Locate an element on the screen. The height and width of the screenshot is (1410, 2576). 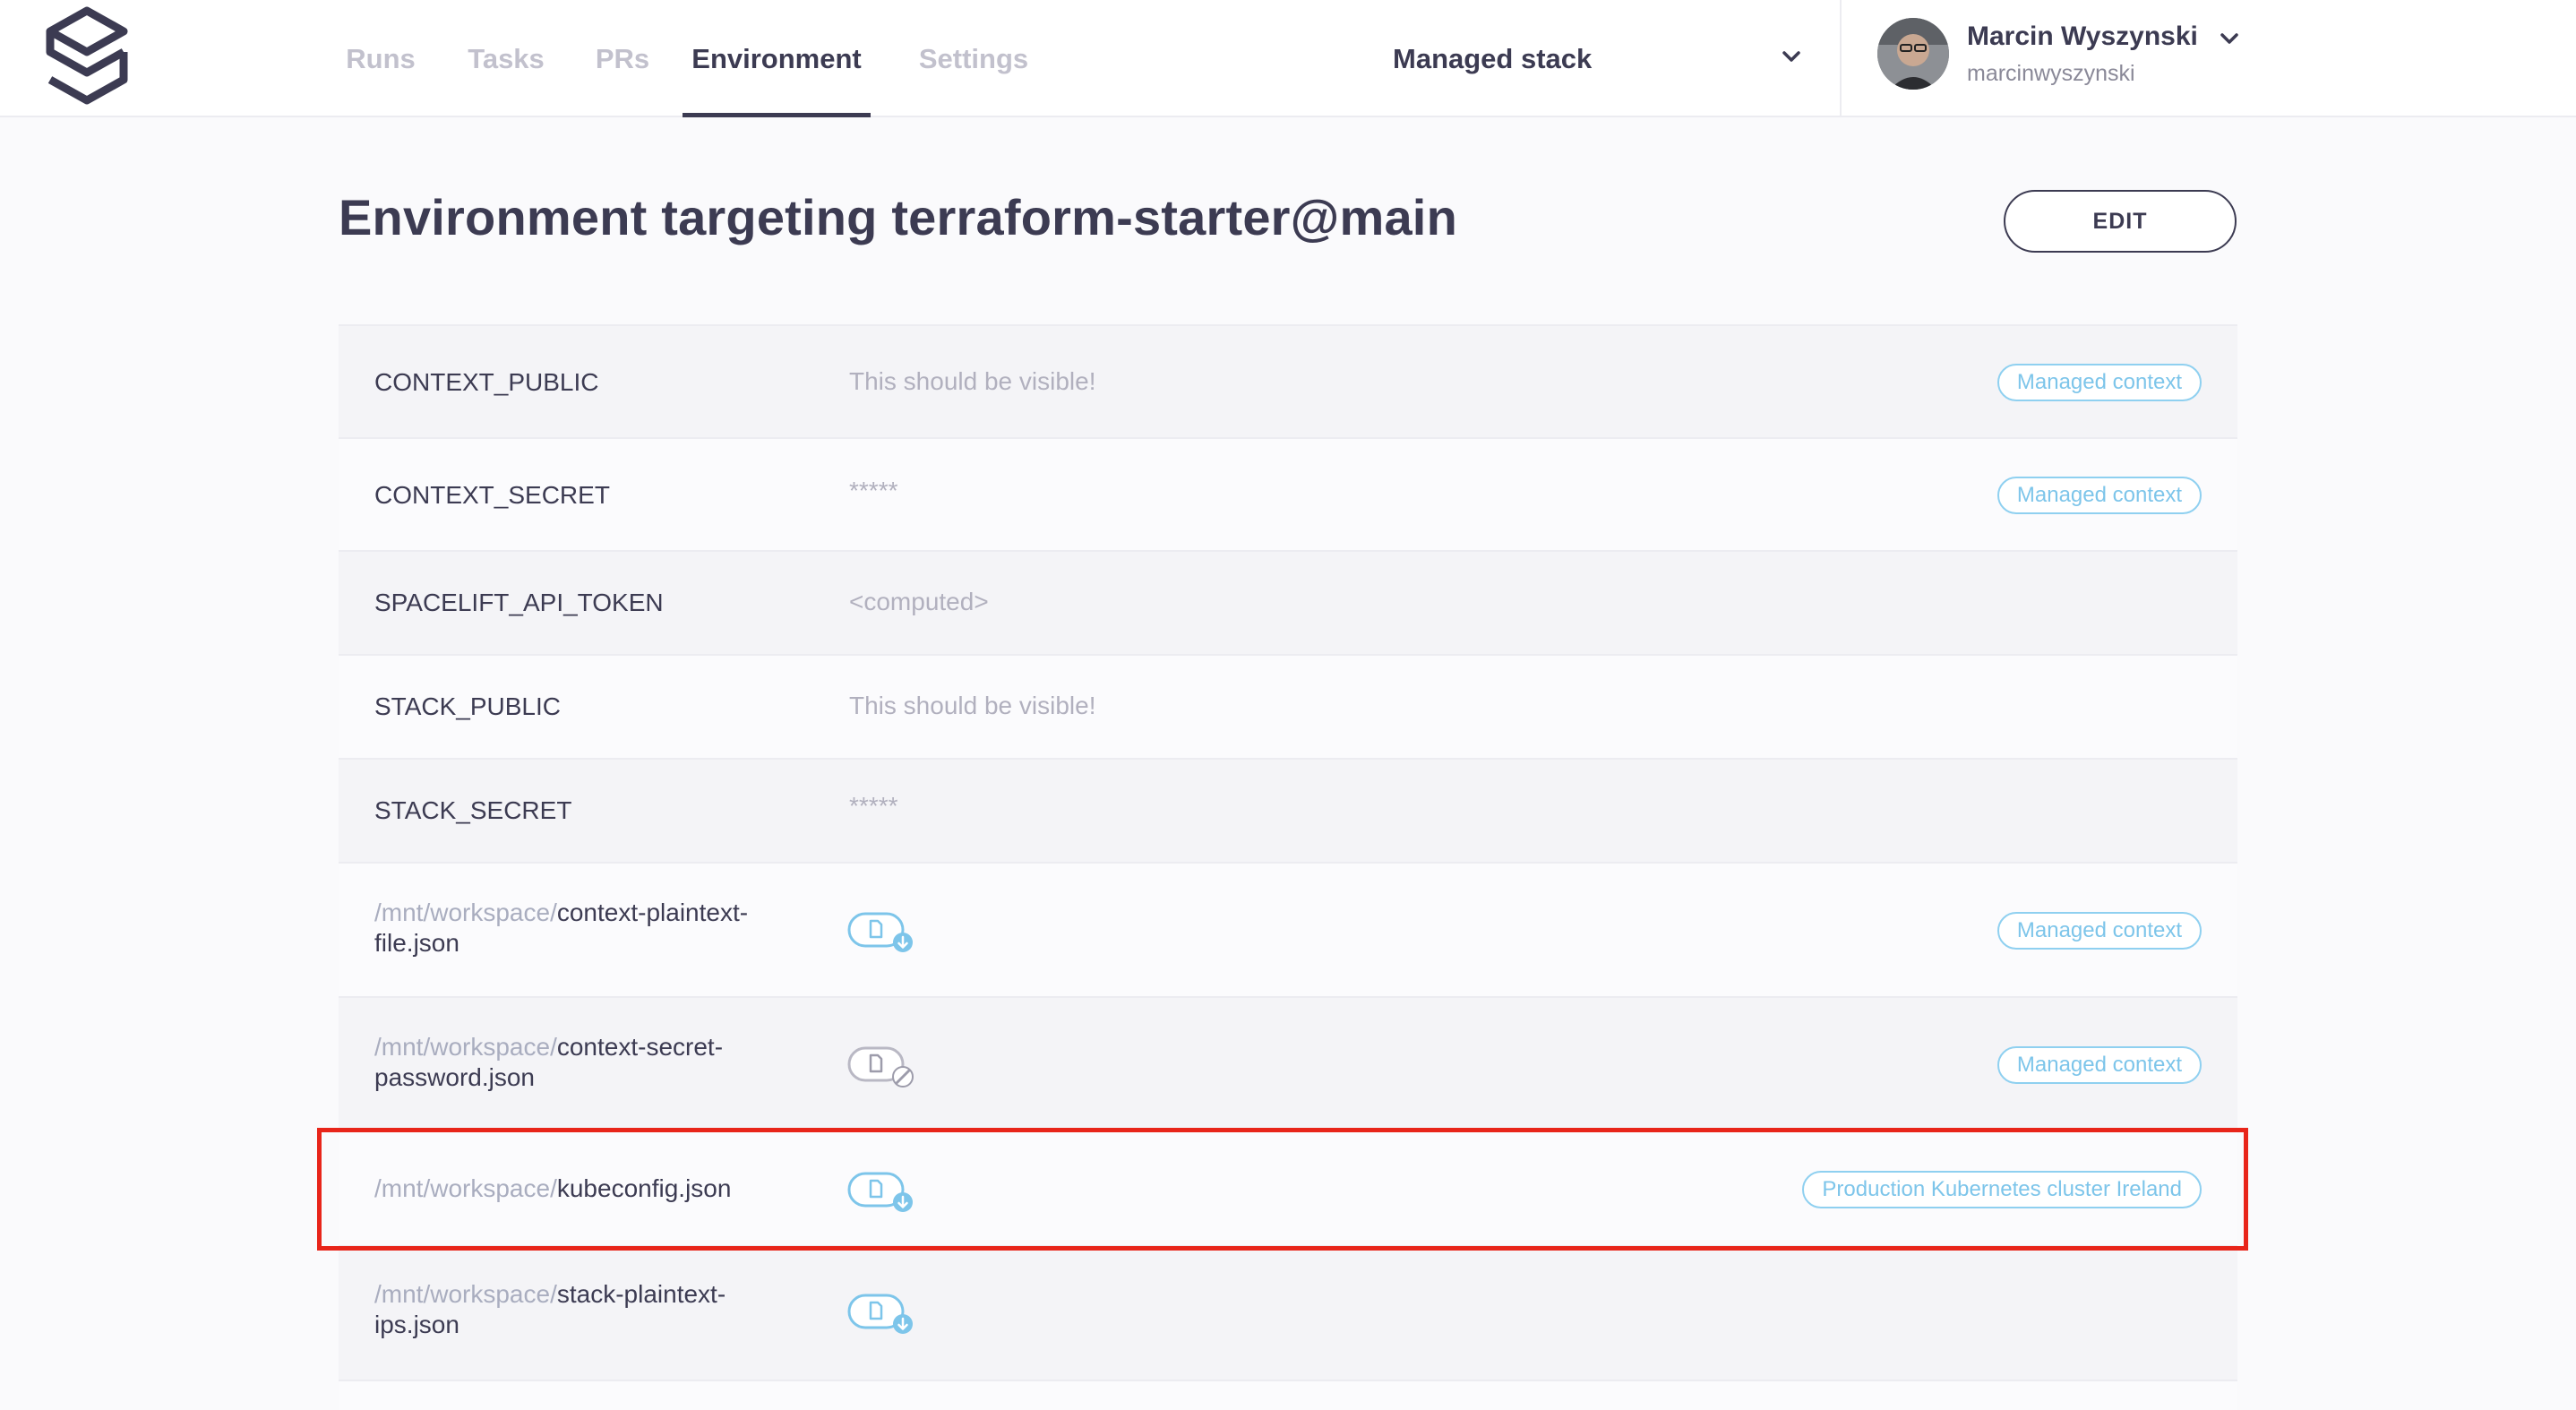
avatar is located at coordinates (1913, 54).